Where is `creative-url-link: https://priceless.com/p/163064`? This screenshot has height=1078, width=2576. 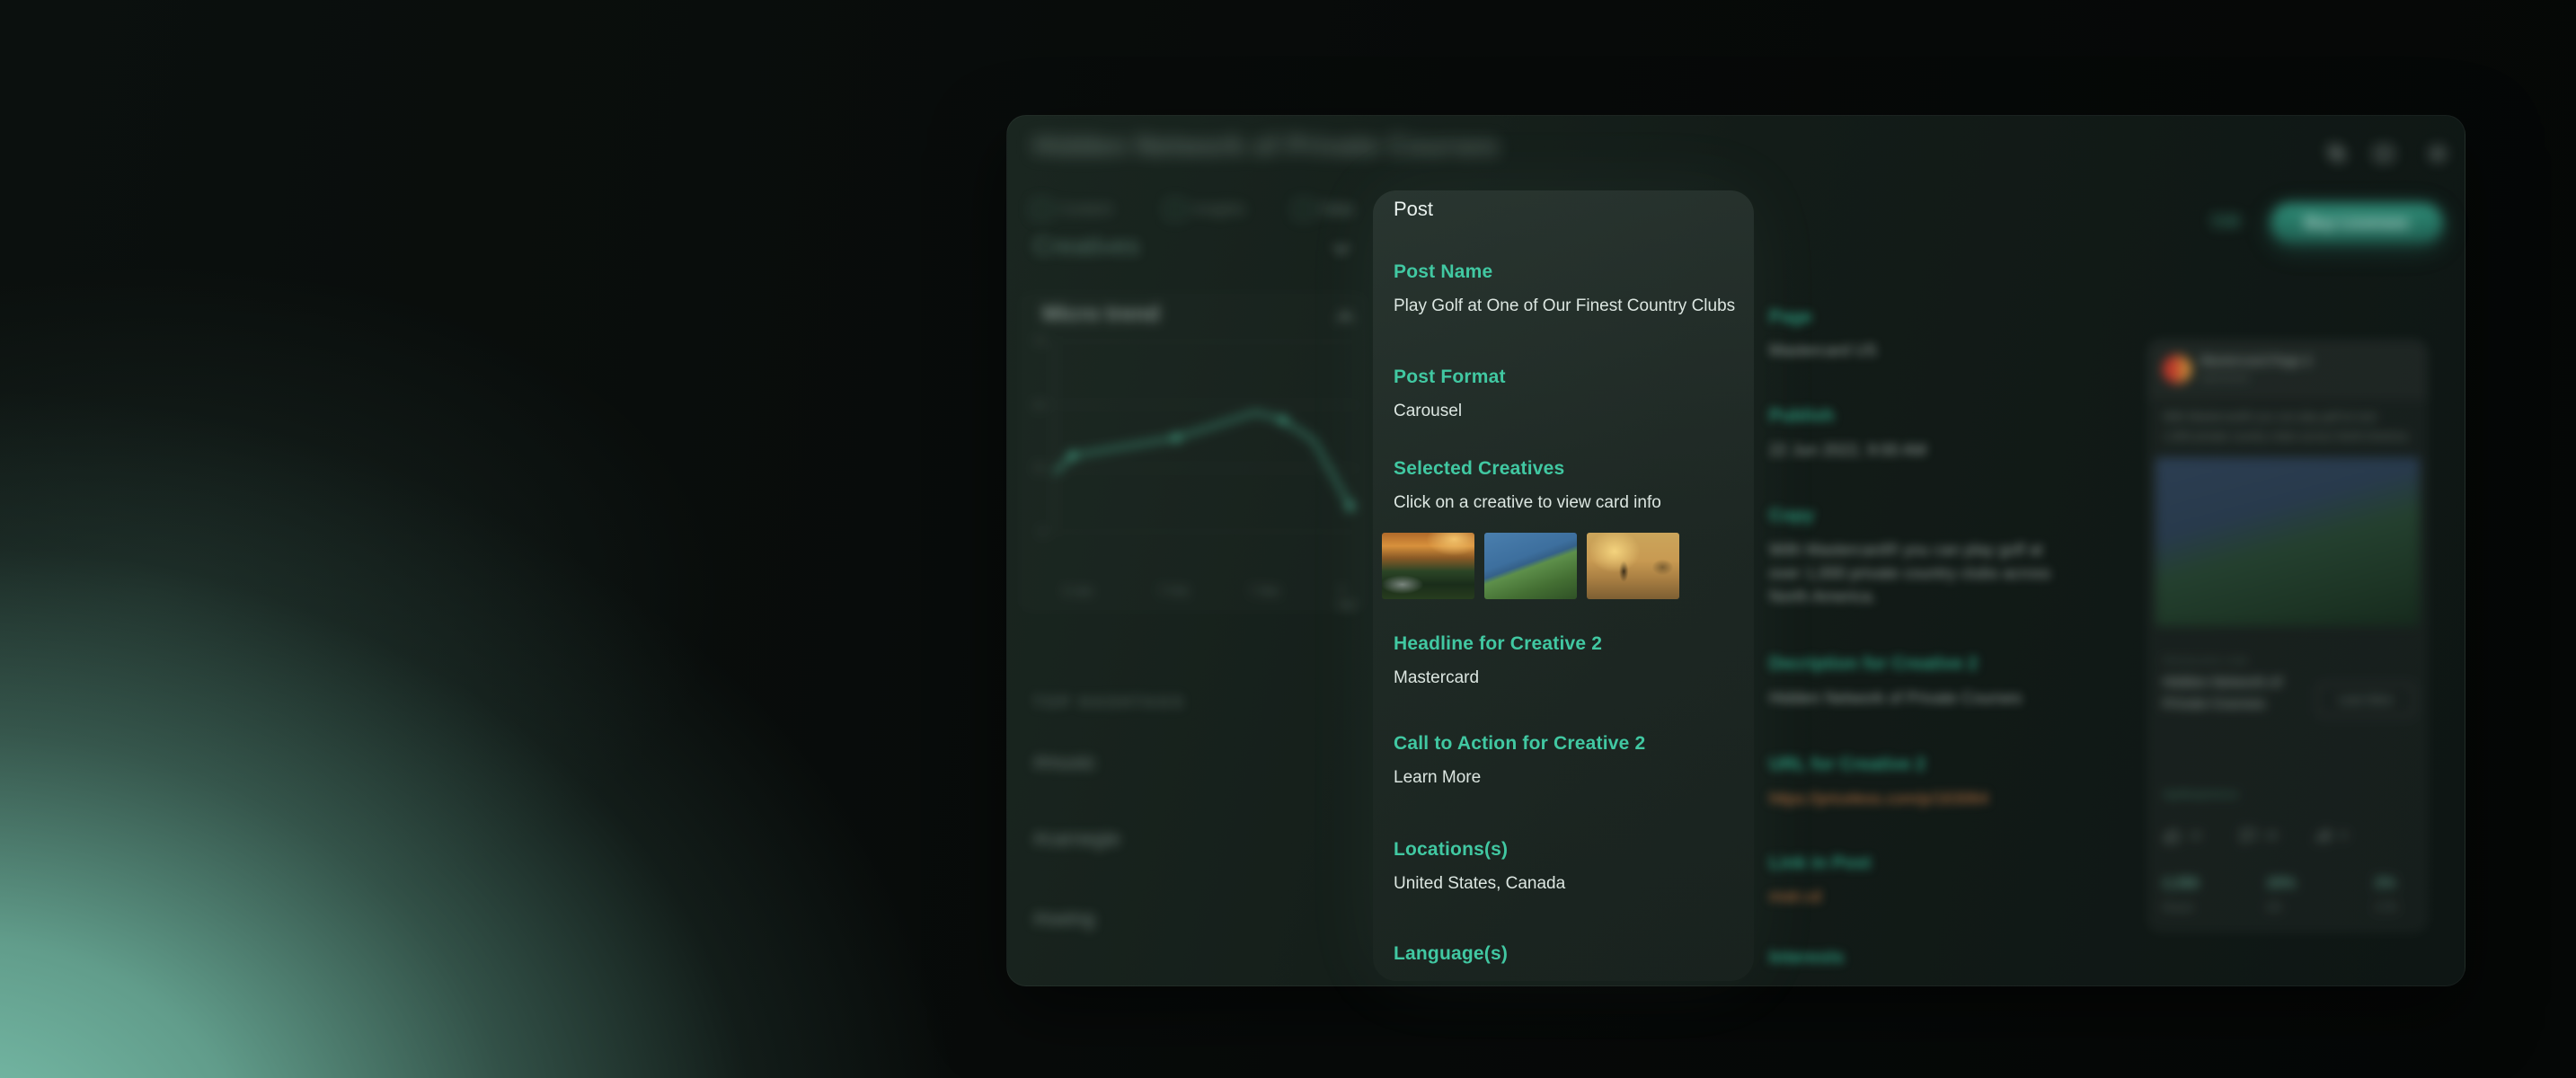
creative-url-link: https://priceless.com/p/163064 is located at coordinates (1920, 799).